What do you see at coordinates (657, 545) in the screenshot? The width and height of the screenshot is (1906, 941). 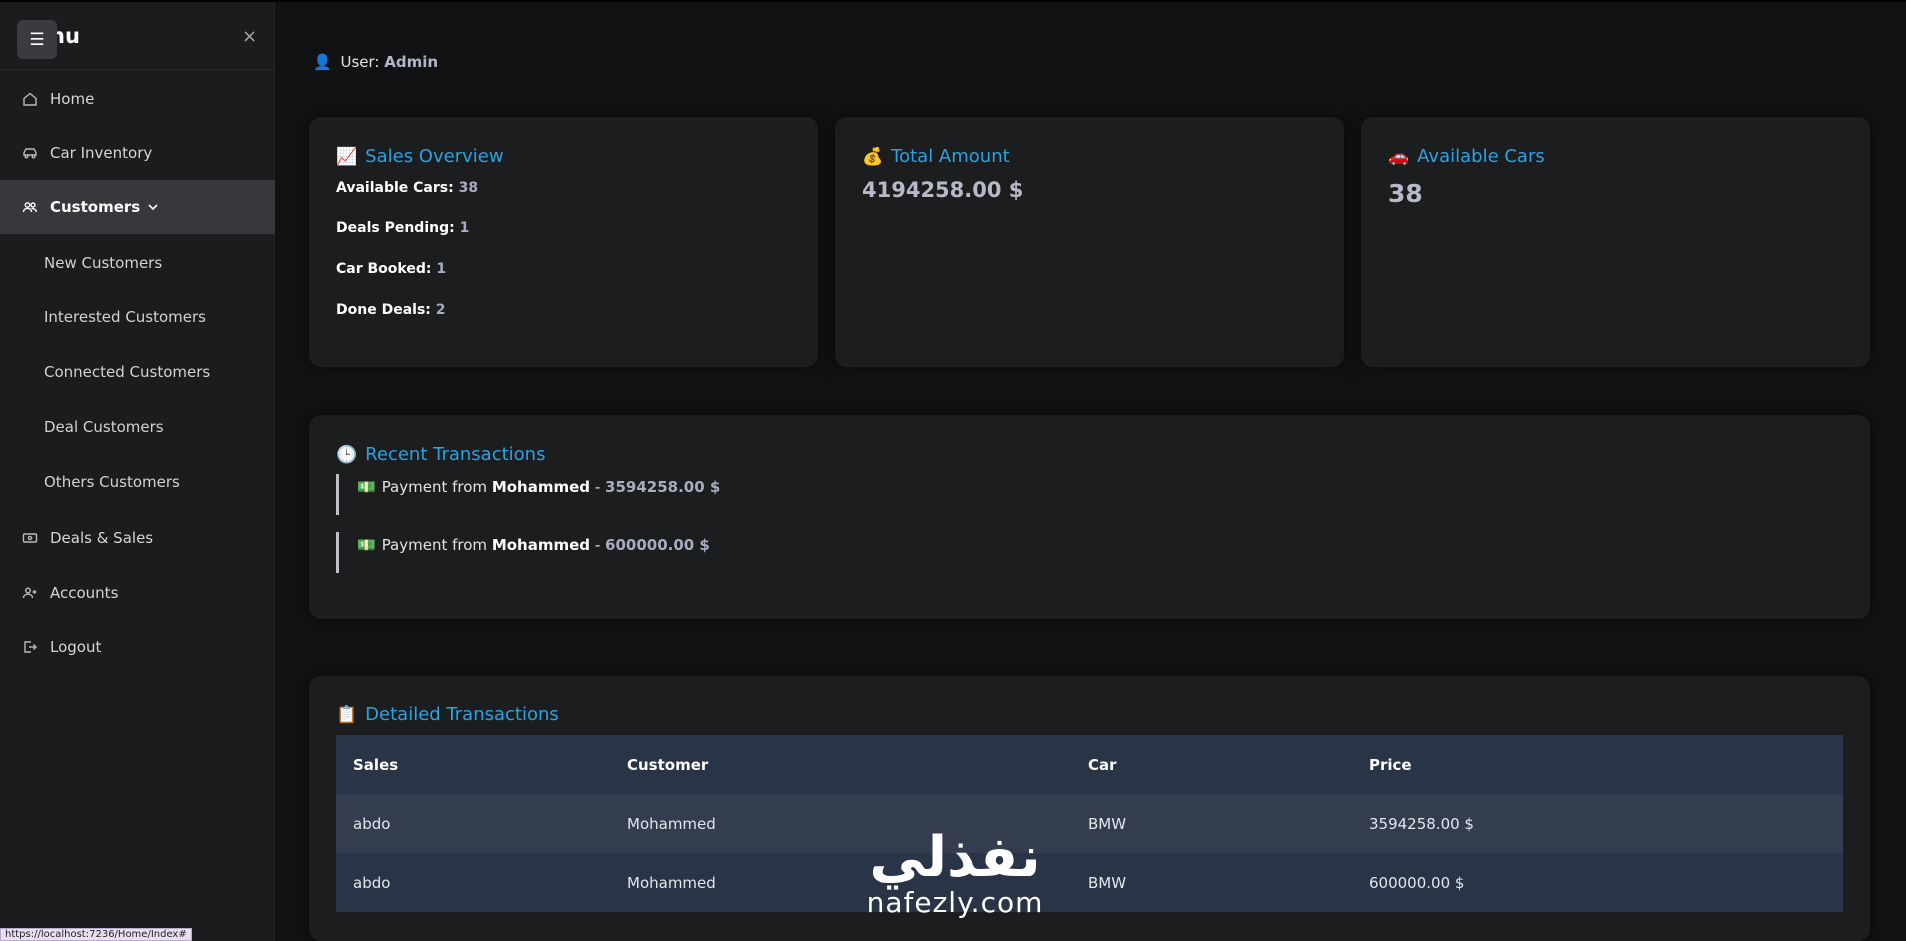 I see `tx-amount: 600000.00 $` at bounding box center [657, 545].